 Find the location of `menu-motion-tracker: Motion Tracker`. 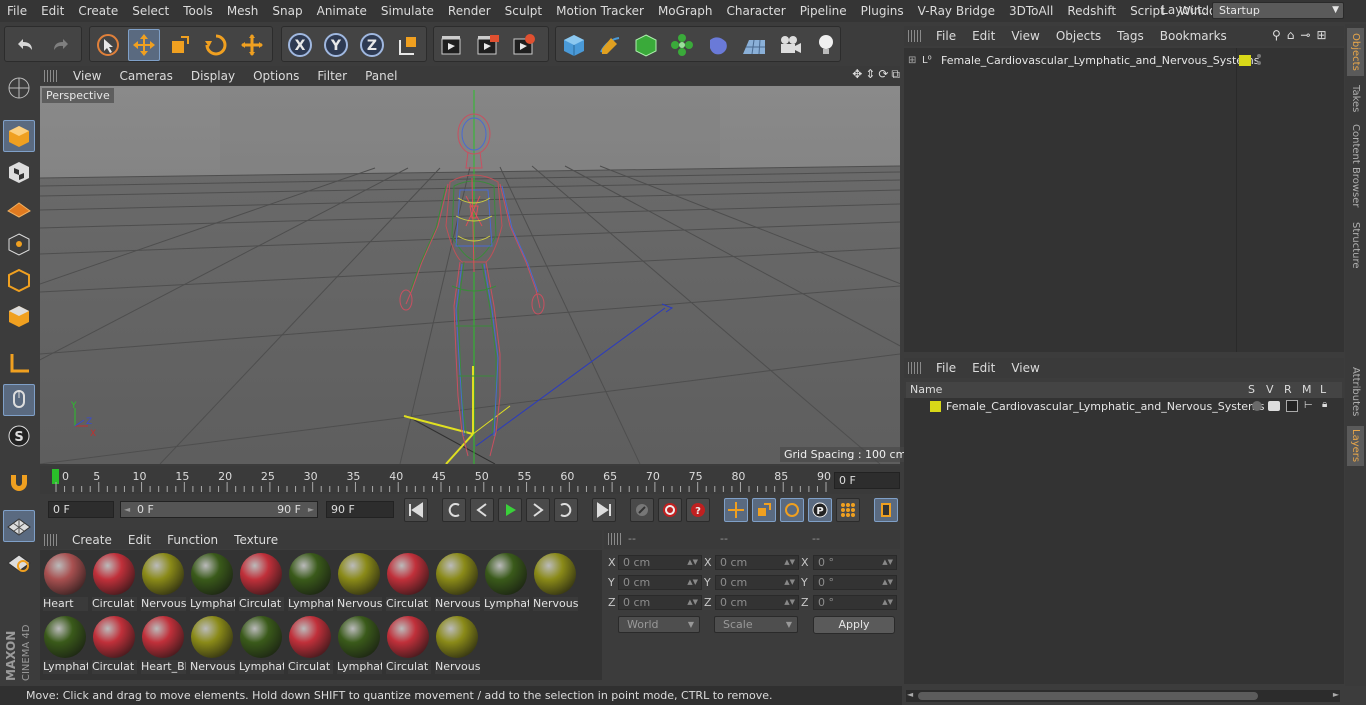

menu-motion-tracker: Motion Tracker is located at coordinates (600, 11).